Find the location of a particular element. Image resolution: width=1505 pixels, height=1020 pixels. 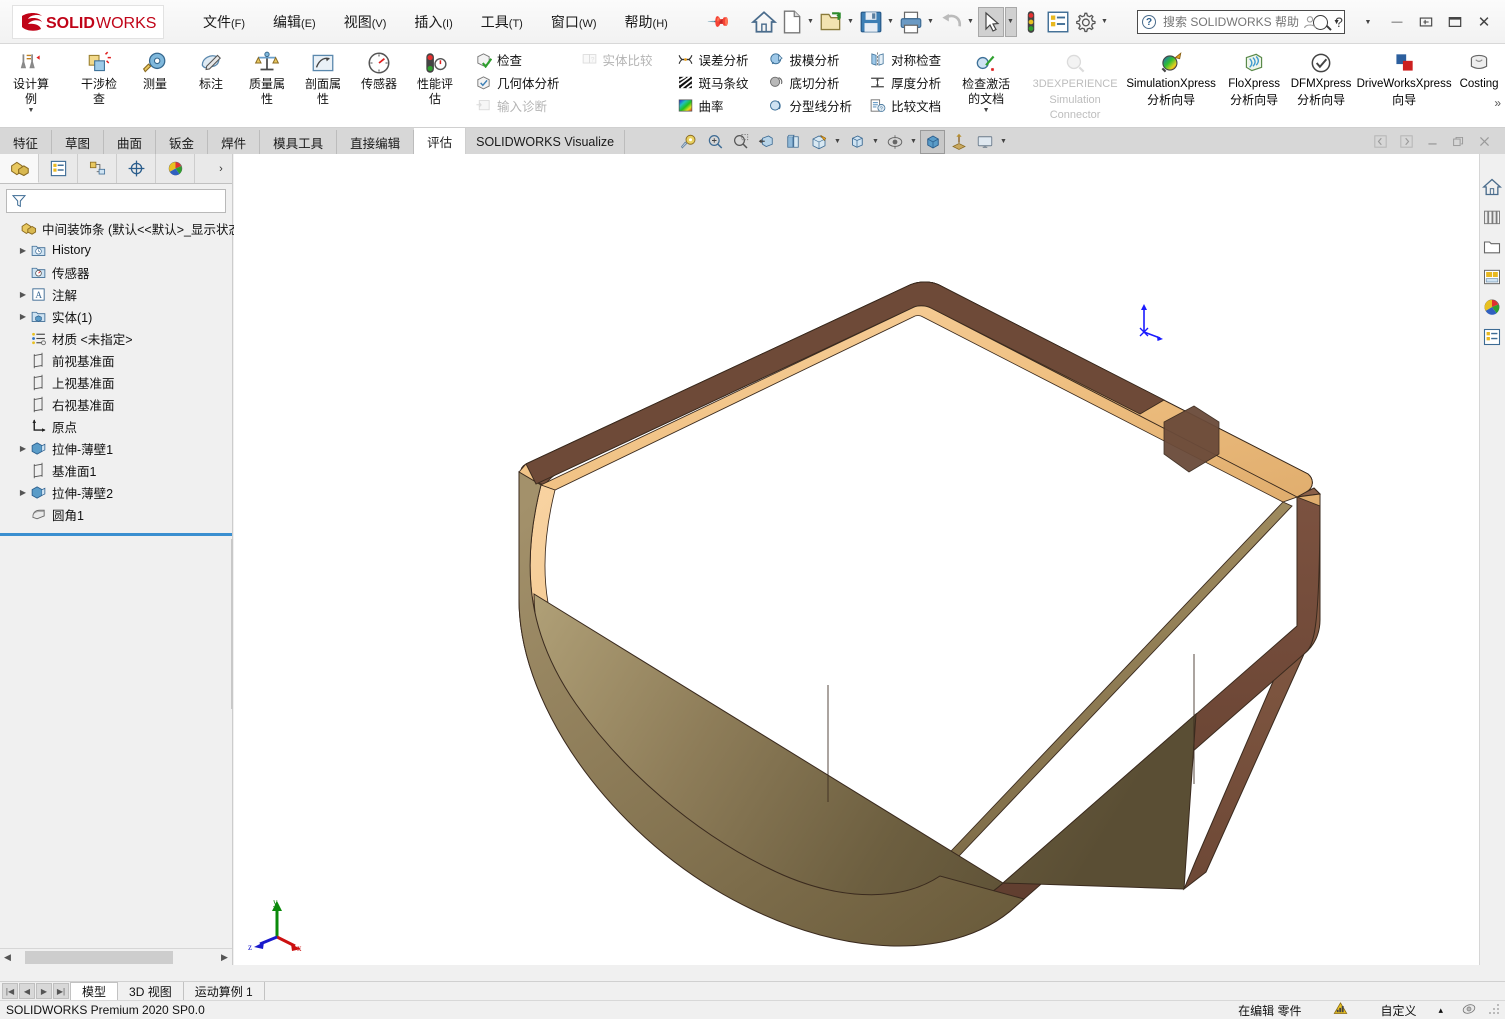

floxpress-button: FloXpress 分析向导 is located at coordinates (1254, 76).